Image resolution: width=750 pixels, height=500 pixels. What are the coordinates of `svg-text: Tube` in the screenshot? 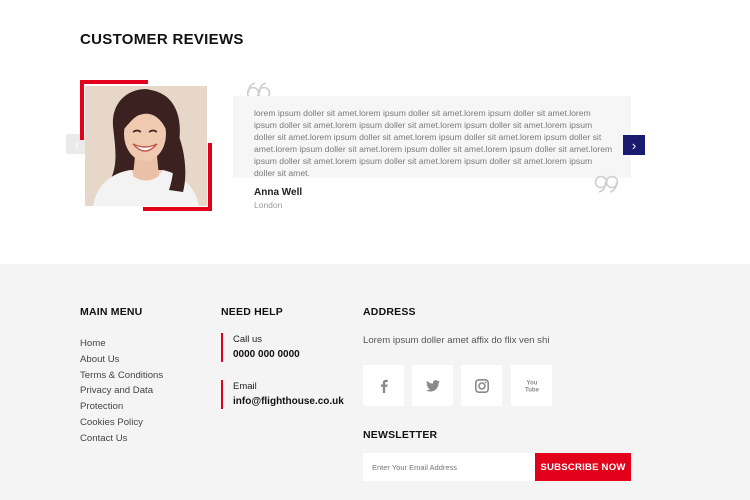 It's located at (532, 390).